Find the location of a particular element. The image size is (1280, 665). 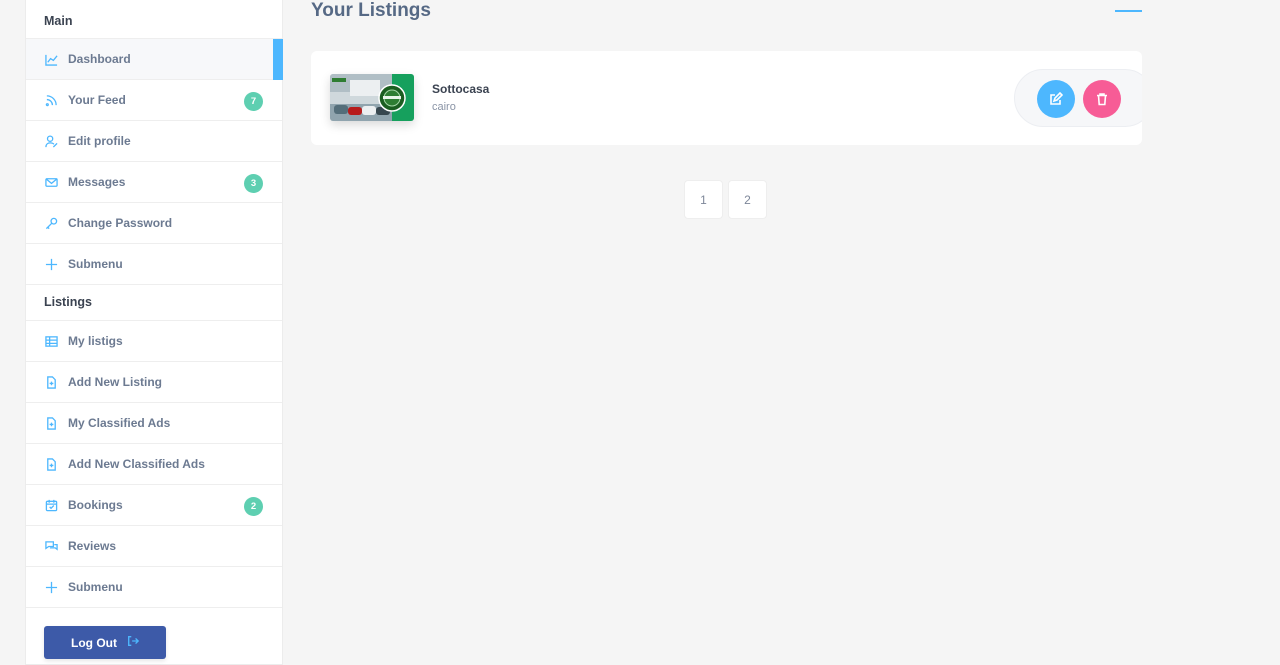

sidebar-item-label: Add New Listing is located at coordinates (115, 382).